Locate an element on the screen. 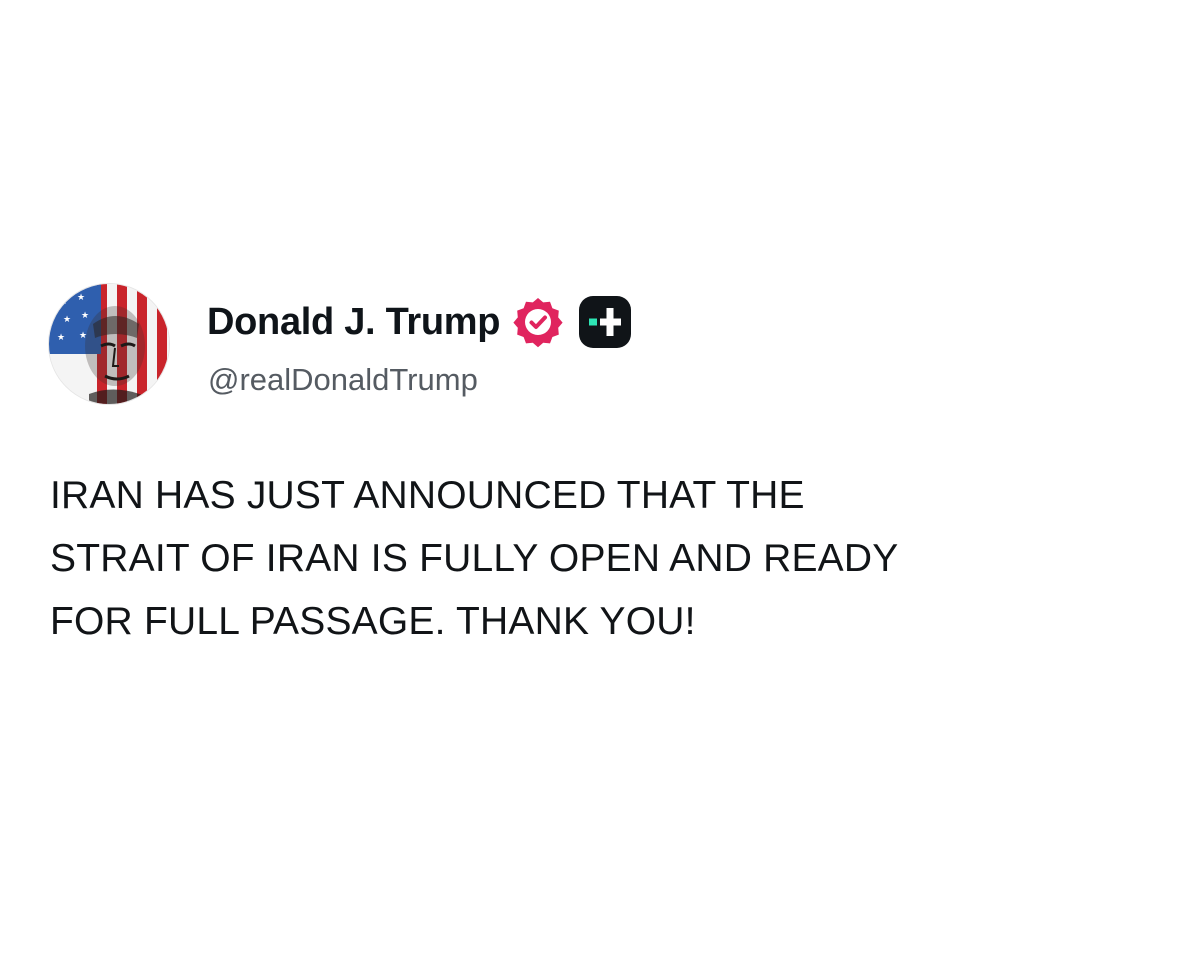 The width and height of the screenshot is (1200, 978). post-header: Donald J. Trump is located at coordinates (419, 322).